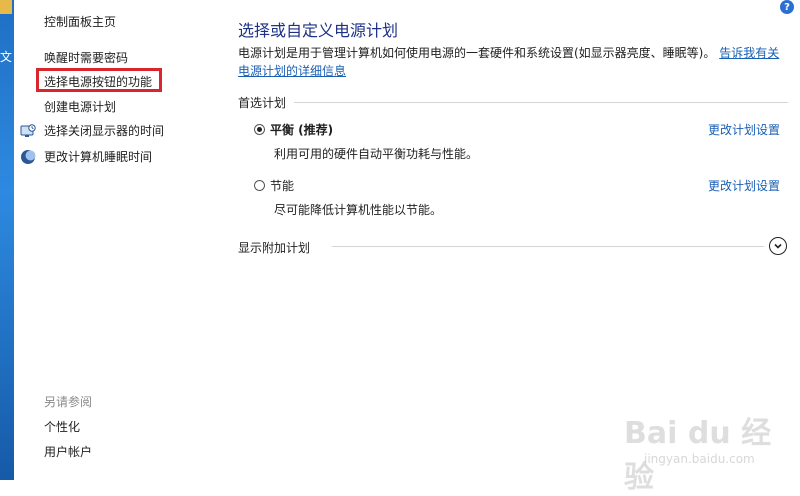  Describe the element at coordinates (358, 210) in the screenshot. I see `plan-description: 尽可能降低计算机性能以节能。` at that location.